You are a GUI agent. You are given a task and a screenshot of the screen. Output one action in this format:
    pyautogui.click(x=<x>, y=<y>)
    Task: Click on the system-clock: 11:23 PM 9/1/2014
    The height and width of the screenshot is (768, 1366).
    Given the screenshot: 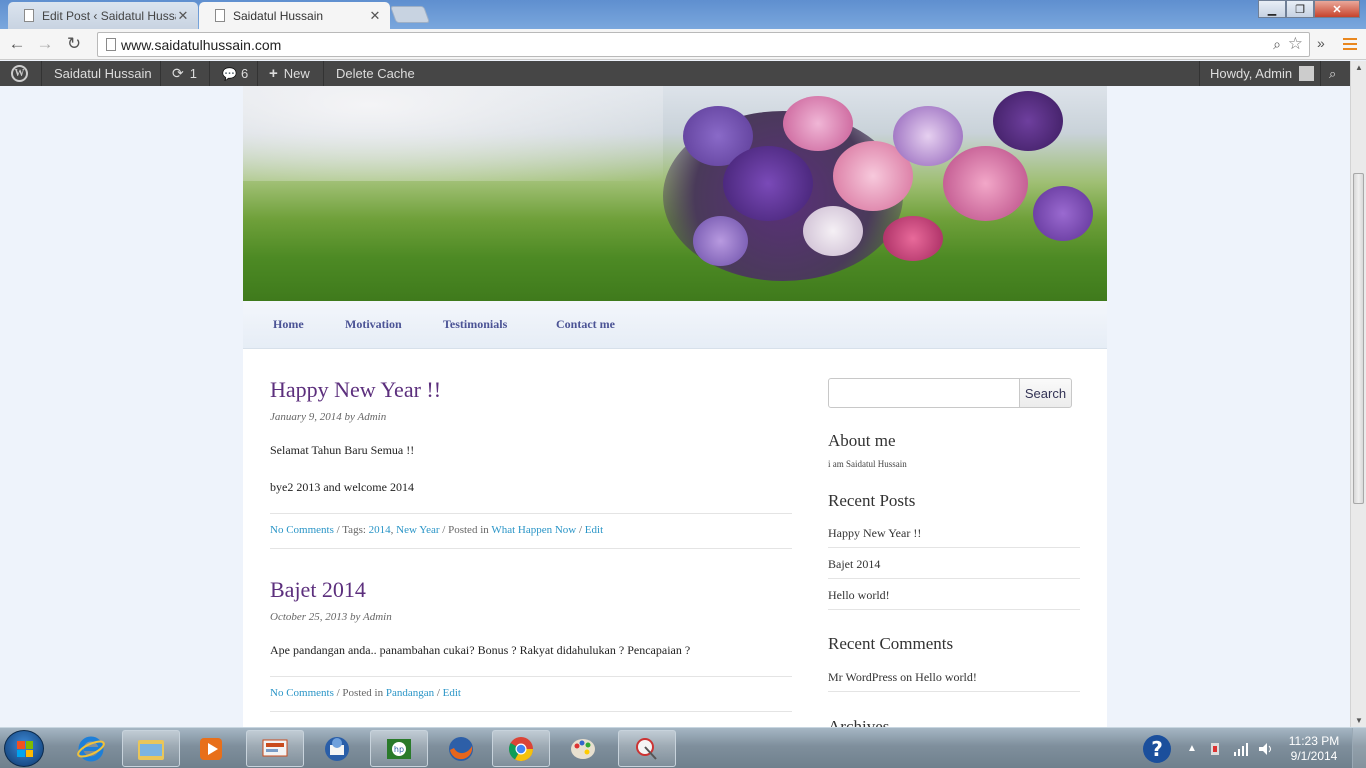 What is the action you would take?
    pyautogui.click(x=1314, y=749)
    